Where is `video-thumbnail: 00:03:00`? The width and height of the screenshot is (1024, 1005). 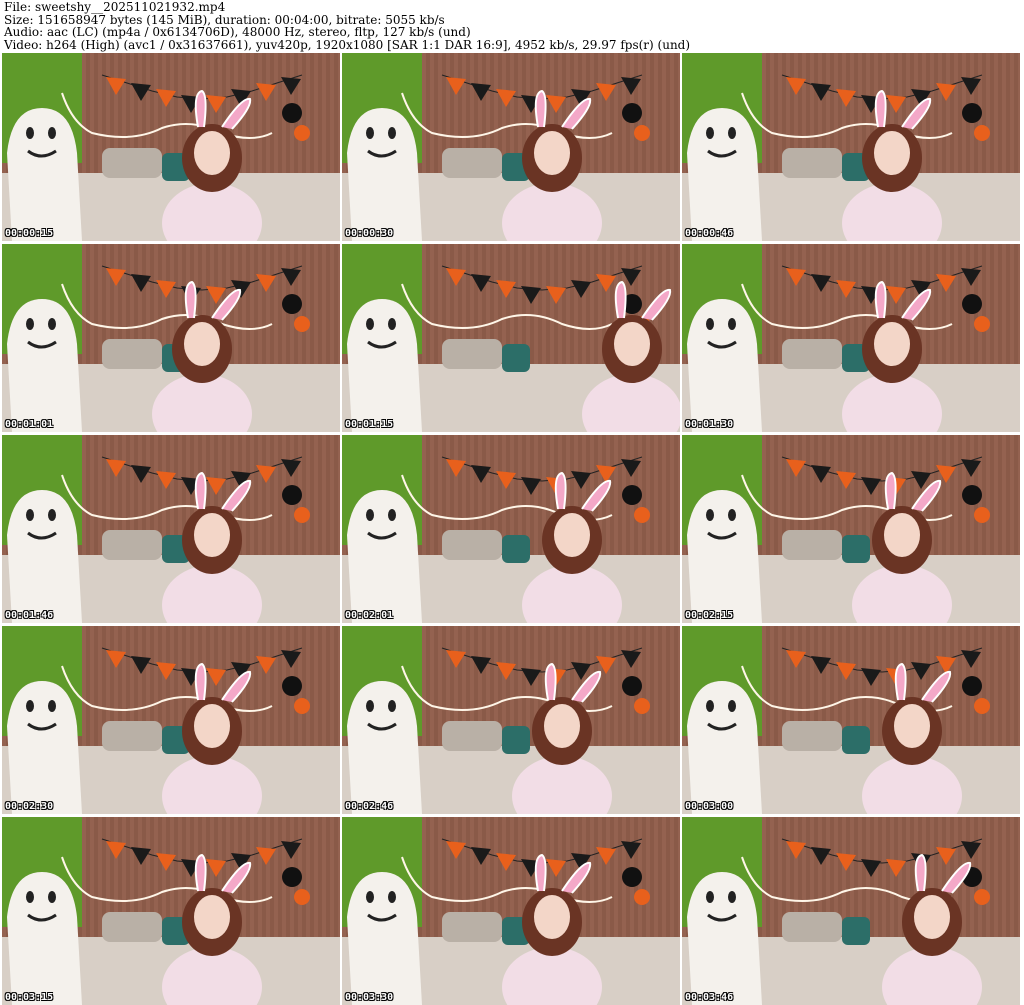
video-thumbnail: 00:03:00 is located at coordinates (851, 720).